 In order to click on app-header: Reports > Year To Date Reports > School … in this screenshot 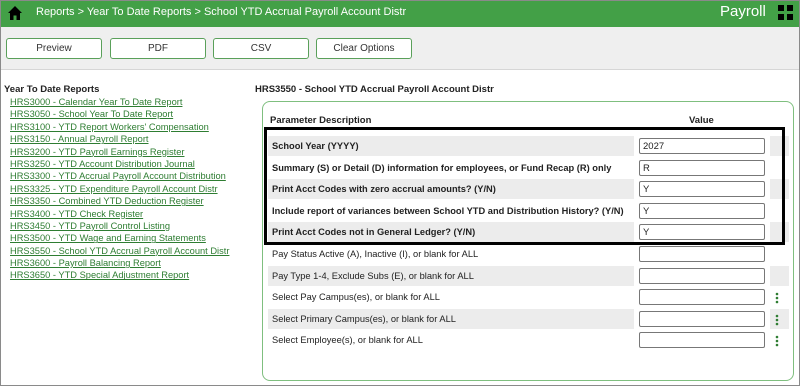, I will do `click(400, 13)`.